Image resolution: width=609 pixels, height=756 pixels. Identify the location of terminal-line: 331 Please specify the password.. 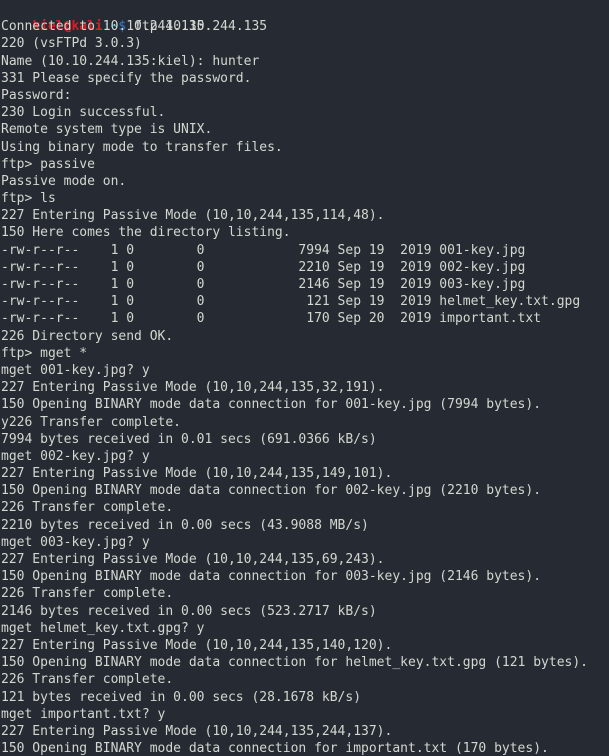
(126, 78).